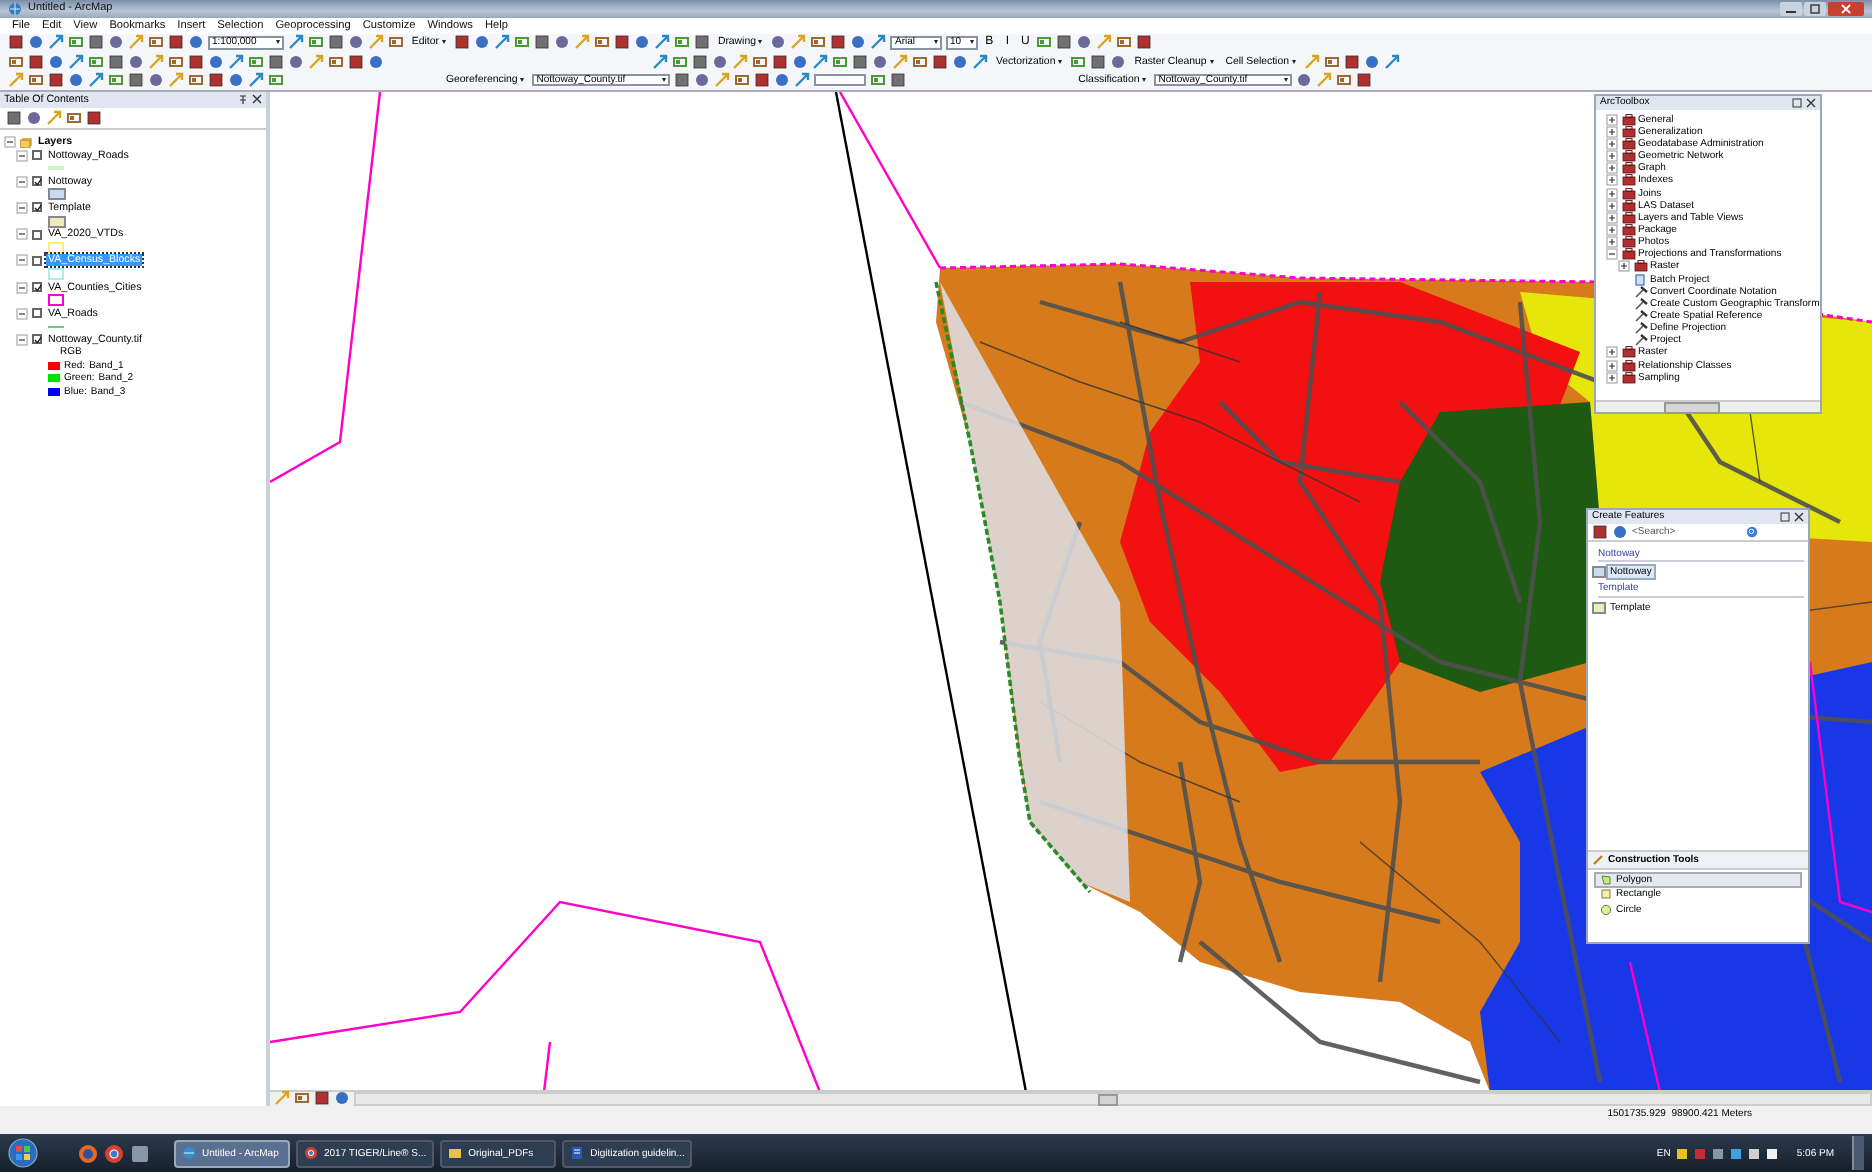  Describe the element at coordinates (189, 1153) in the screenshot. I see `globe-icon` at that location.